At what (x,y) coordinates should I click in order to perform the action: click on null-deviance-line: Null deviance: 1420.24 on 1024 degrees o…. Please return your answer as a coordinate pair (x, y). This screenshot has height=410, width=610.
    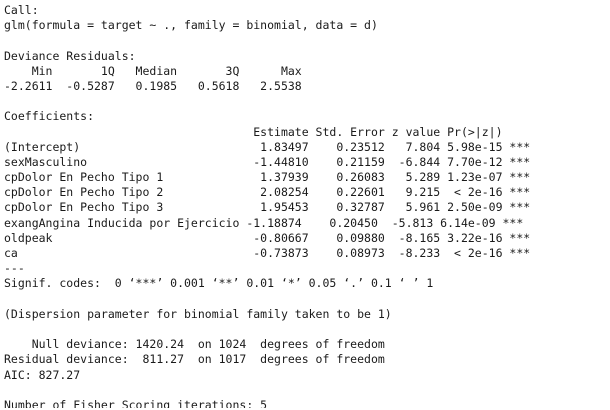
    Looking at the image, I should click on (194, 344).